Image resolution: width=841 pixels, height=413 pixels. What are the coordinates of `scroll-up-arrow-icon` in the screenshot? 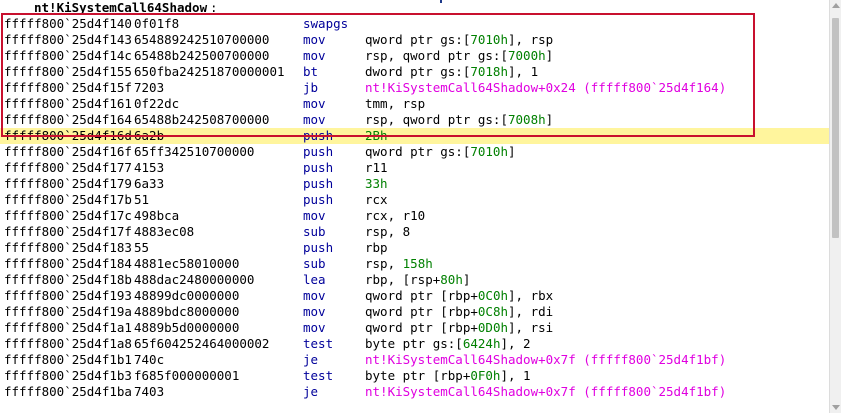 It's located at (836, 5).